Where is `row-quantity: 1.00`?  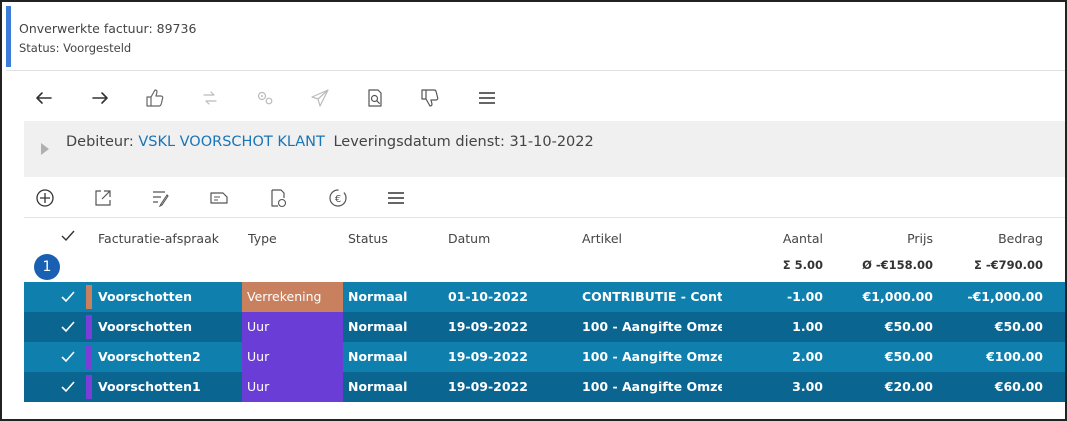 row-quantity: 1.00 is located at coordinates (807, 326).